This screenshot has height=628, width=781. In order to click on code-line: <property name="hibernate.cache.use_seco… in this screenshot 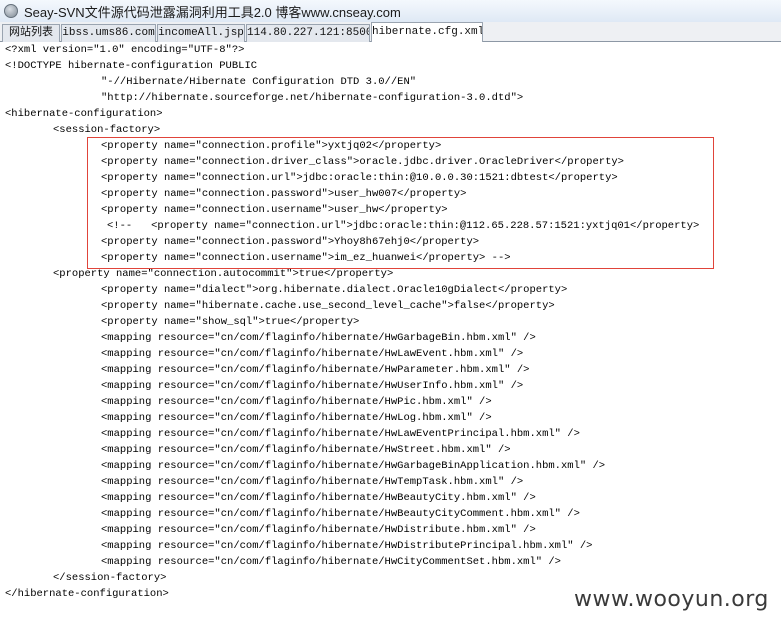, I will do `click(328, 306)`.